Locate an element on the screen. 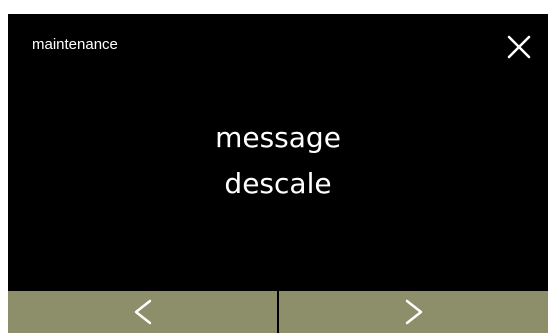 The image size is (548, 333). chevron-left-icon is located at coordinates (142, 312).